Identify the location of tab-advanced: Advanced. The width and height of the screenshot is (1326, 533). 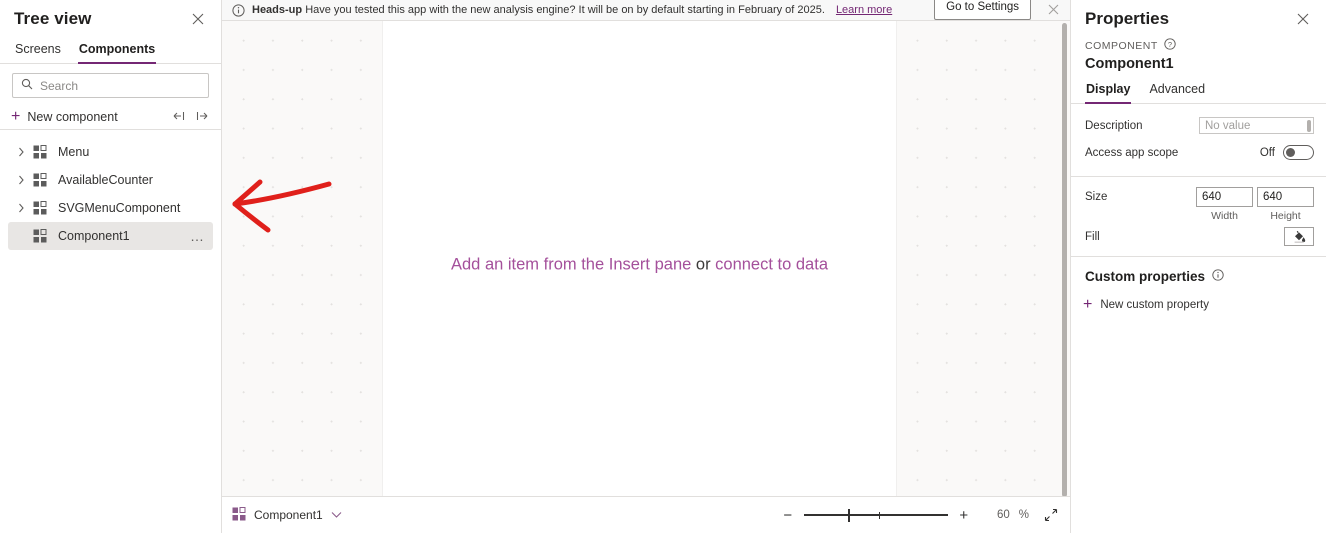
(1177, 91).